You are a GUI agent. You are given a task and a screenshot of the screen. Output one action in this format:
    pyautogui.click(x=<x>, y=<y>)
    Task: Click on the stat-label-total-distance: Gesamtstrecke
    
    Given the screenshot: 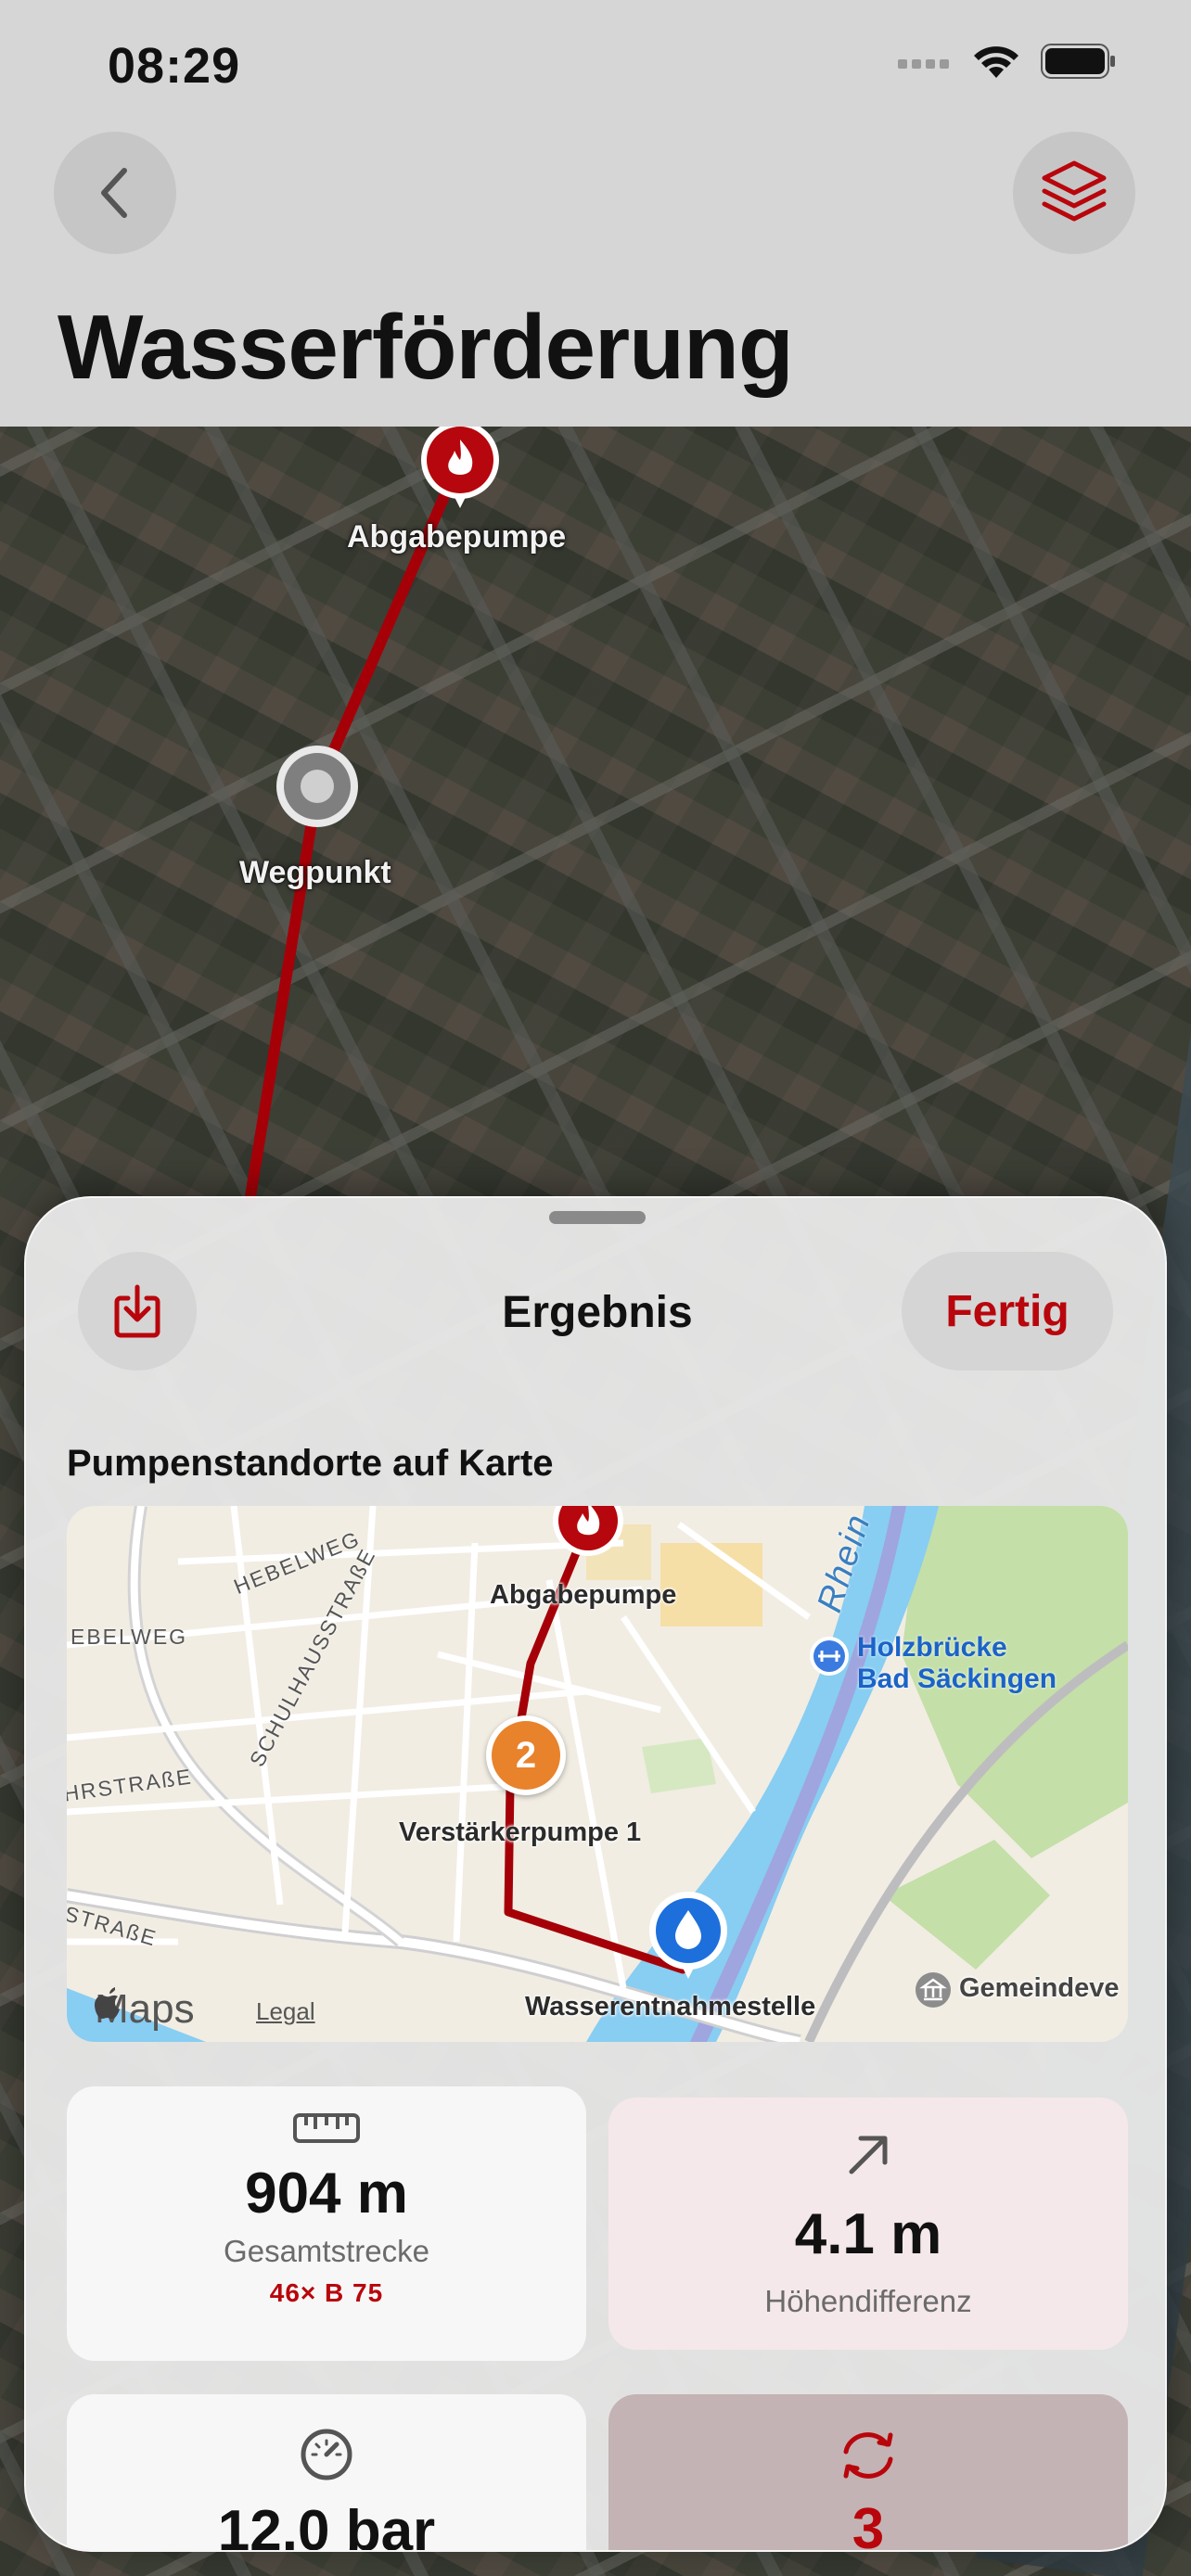 What is the action you would take?
    pyautogui.click(x=326, y=2251)
    